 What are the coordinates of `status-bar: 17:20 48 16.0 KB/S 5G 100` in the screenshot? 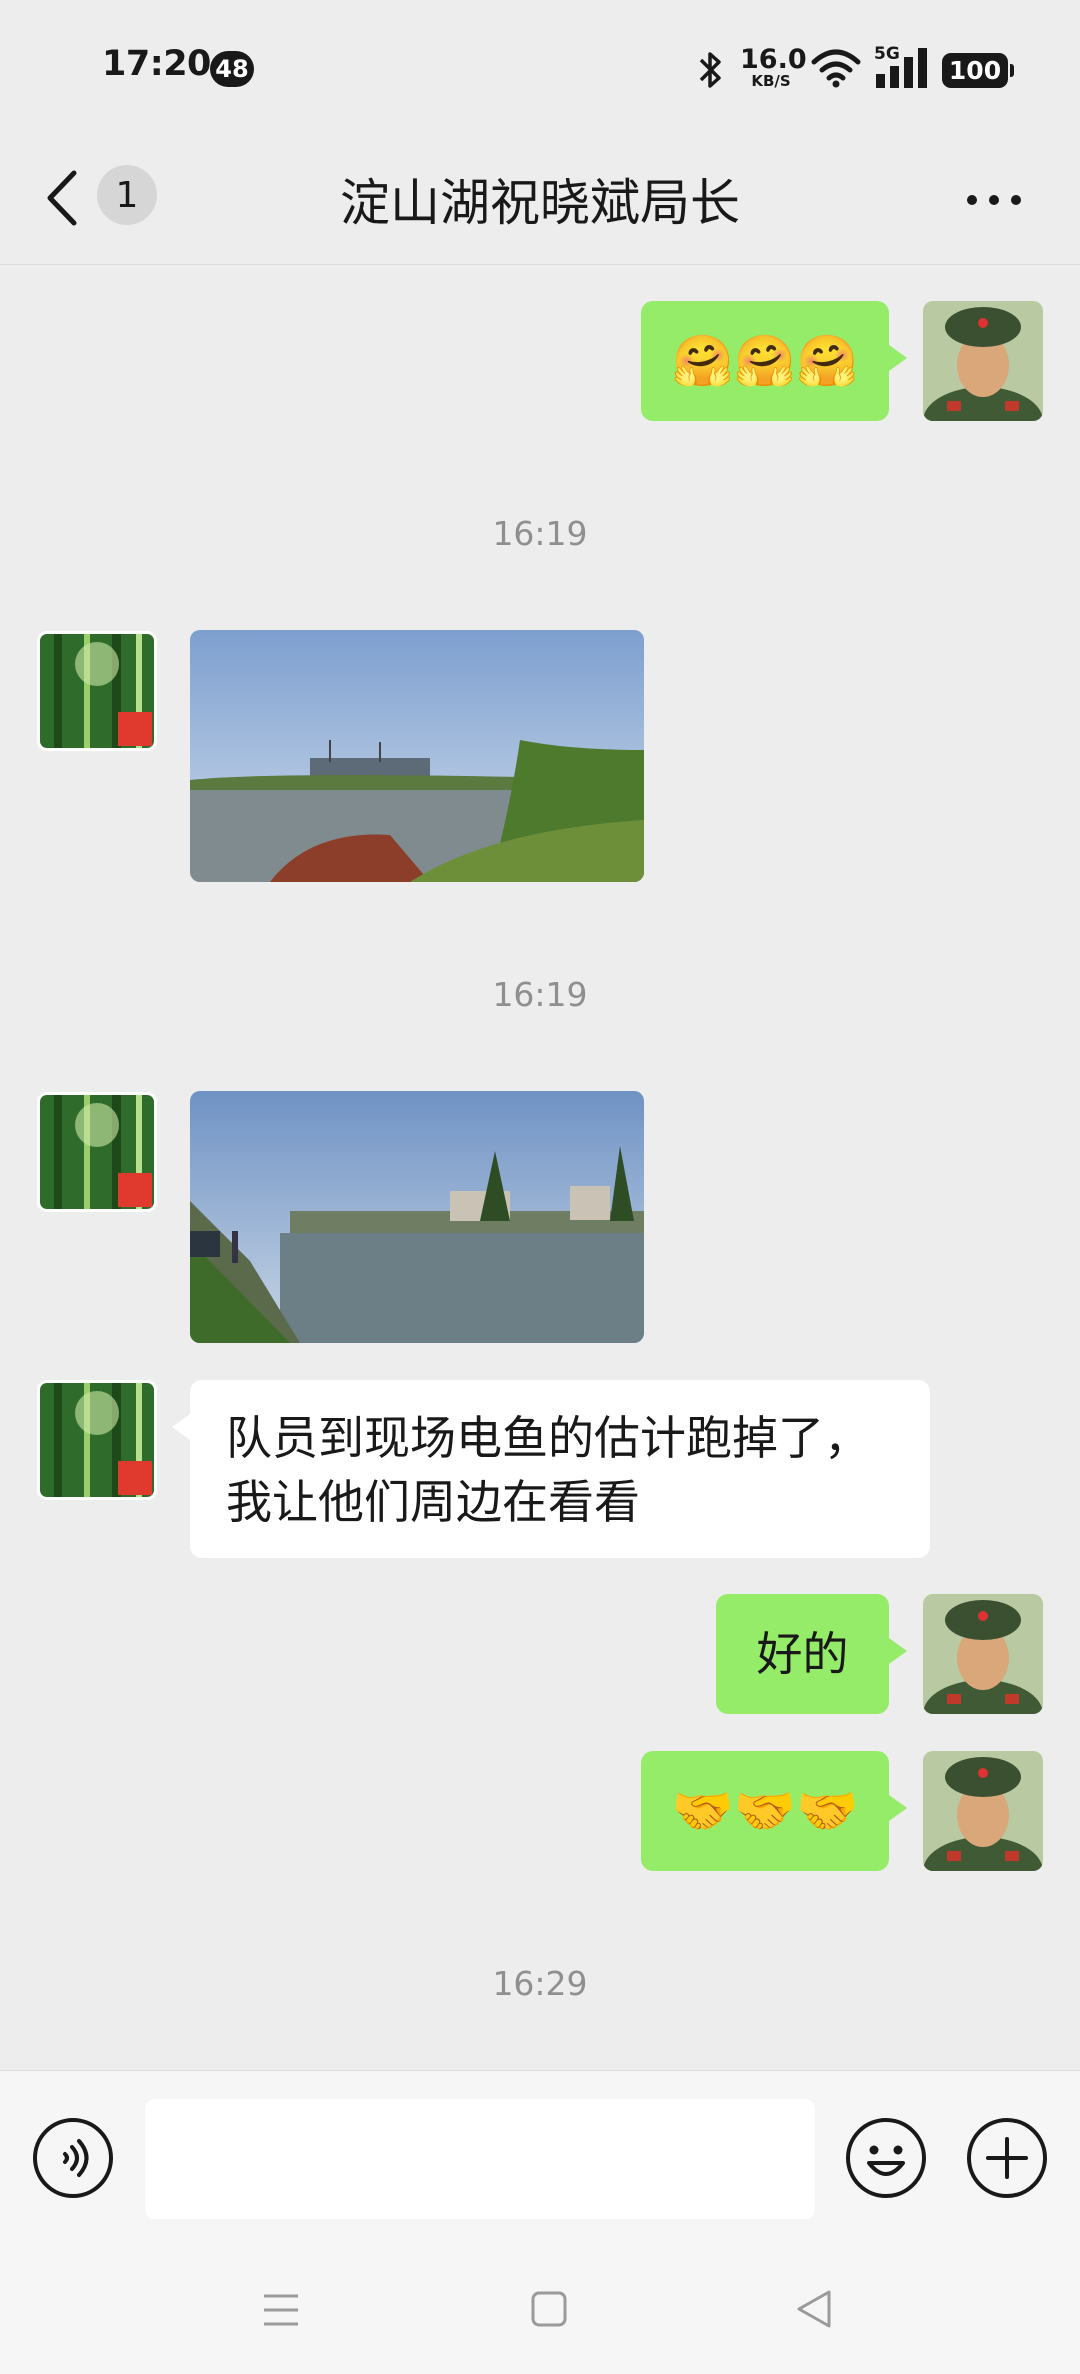 It's located at (540, 67).